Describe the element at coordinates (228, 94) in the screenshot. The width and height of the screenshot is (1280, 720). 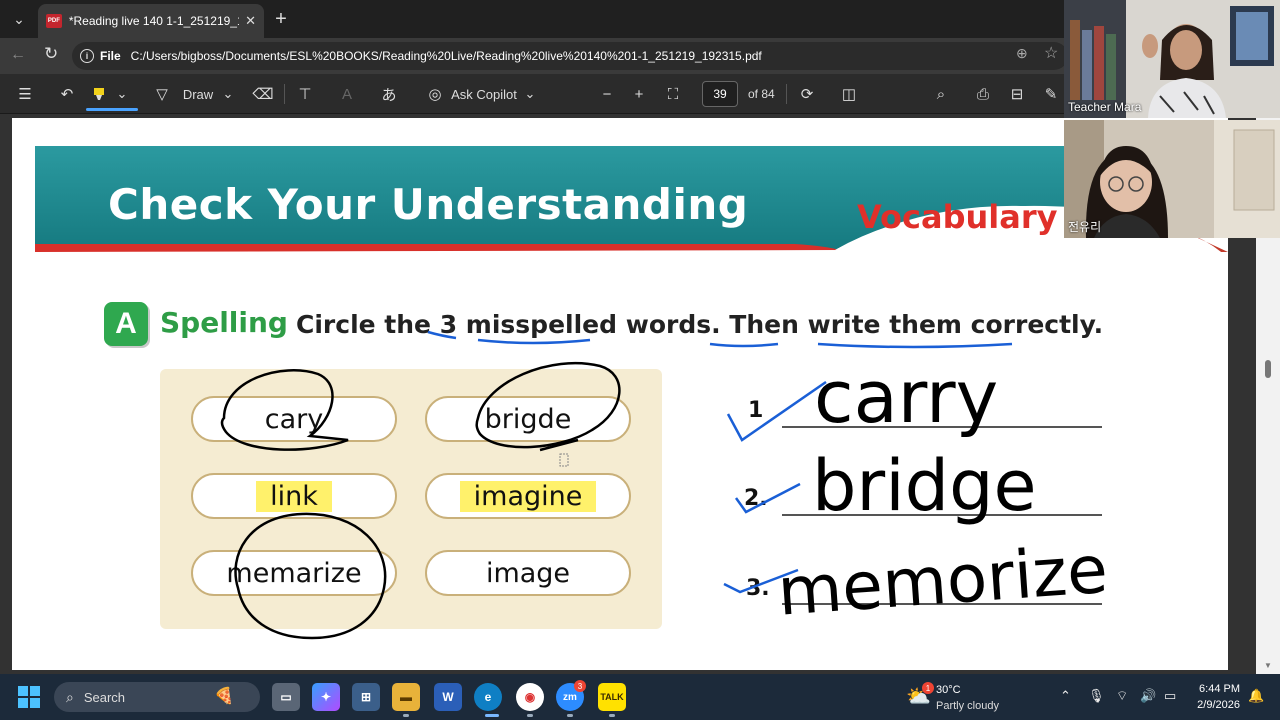
I see `draw-chevron-down-icon: ⌄` at that location.